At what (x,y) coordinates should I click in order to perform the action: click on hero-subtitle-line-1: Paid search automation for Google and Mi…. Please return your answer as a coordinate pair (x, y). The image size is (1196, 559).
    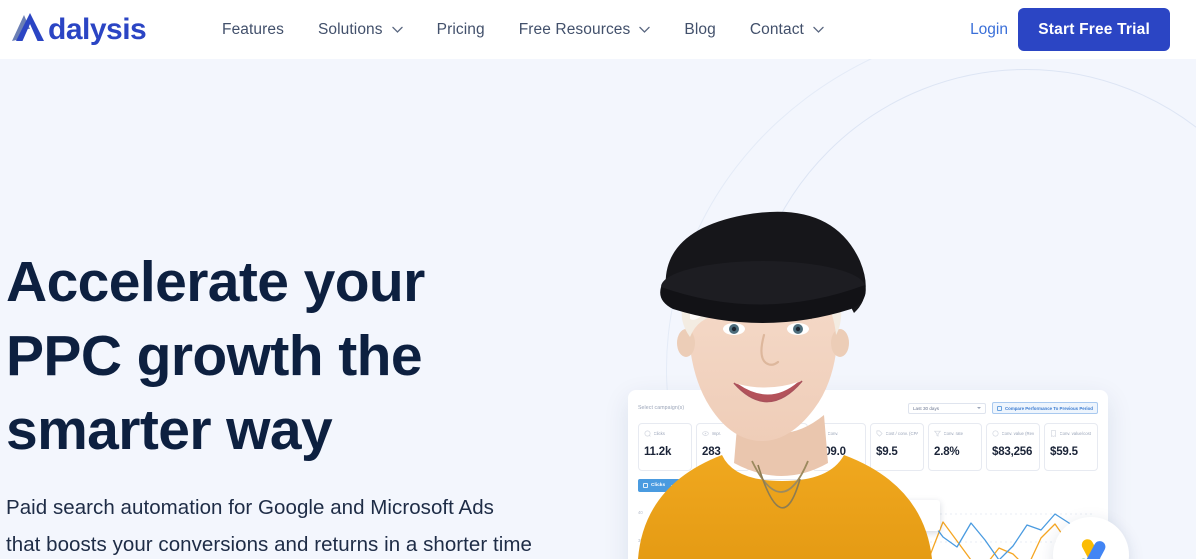
    Looking at the image, I should click on (250, 507).